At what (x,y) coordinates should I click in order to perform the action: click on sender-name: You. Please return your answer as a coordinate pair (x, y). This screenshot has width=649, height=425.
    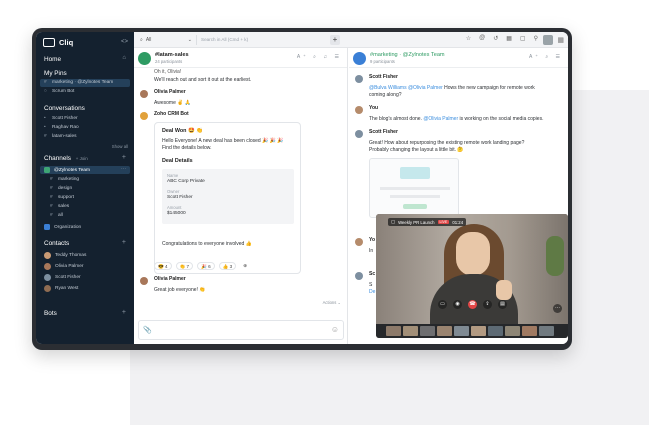
    Looking at the image, I should click on (373, 108).